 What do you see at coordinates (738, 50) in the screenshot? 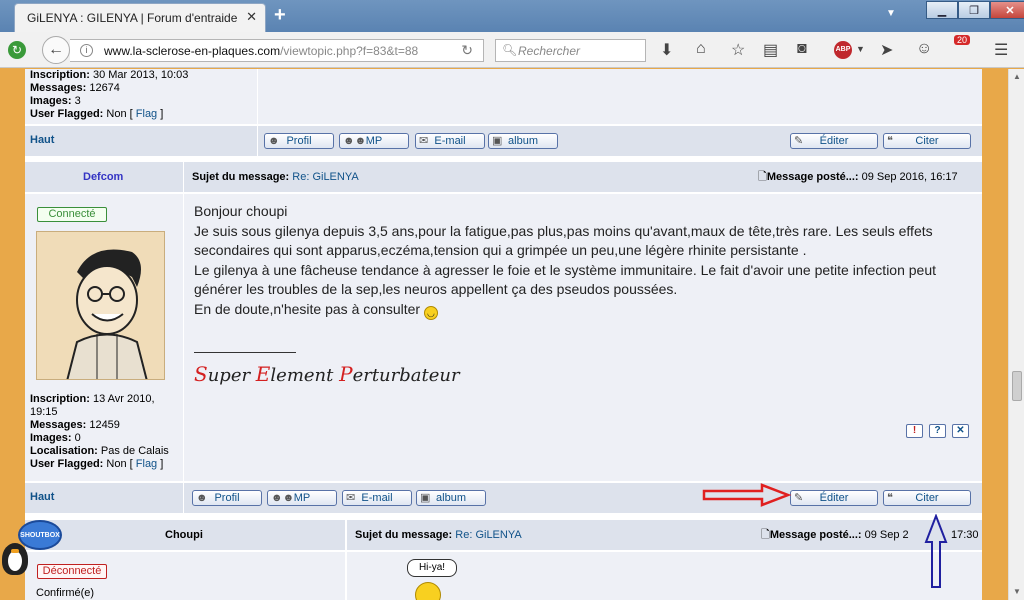
I see `bookmark-star-icon: ☆` at bounding box center [738, 50].